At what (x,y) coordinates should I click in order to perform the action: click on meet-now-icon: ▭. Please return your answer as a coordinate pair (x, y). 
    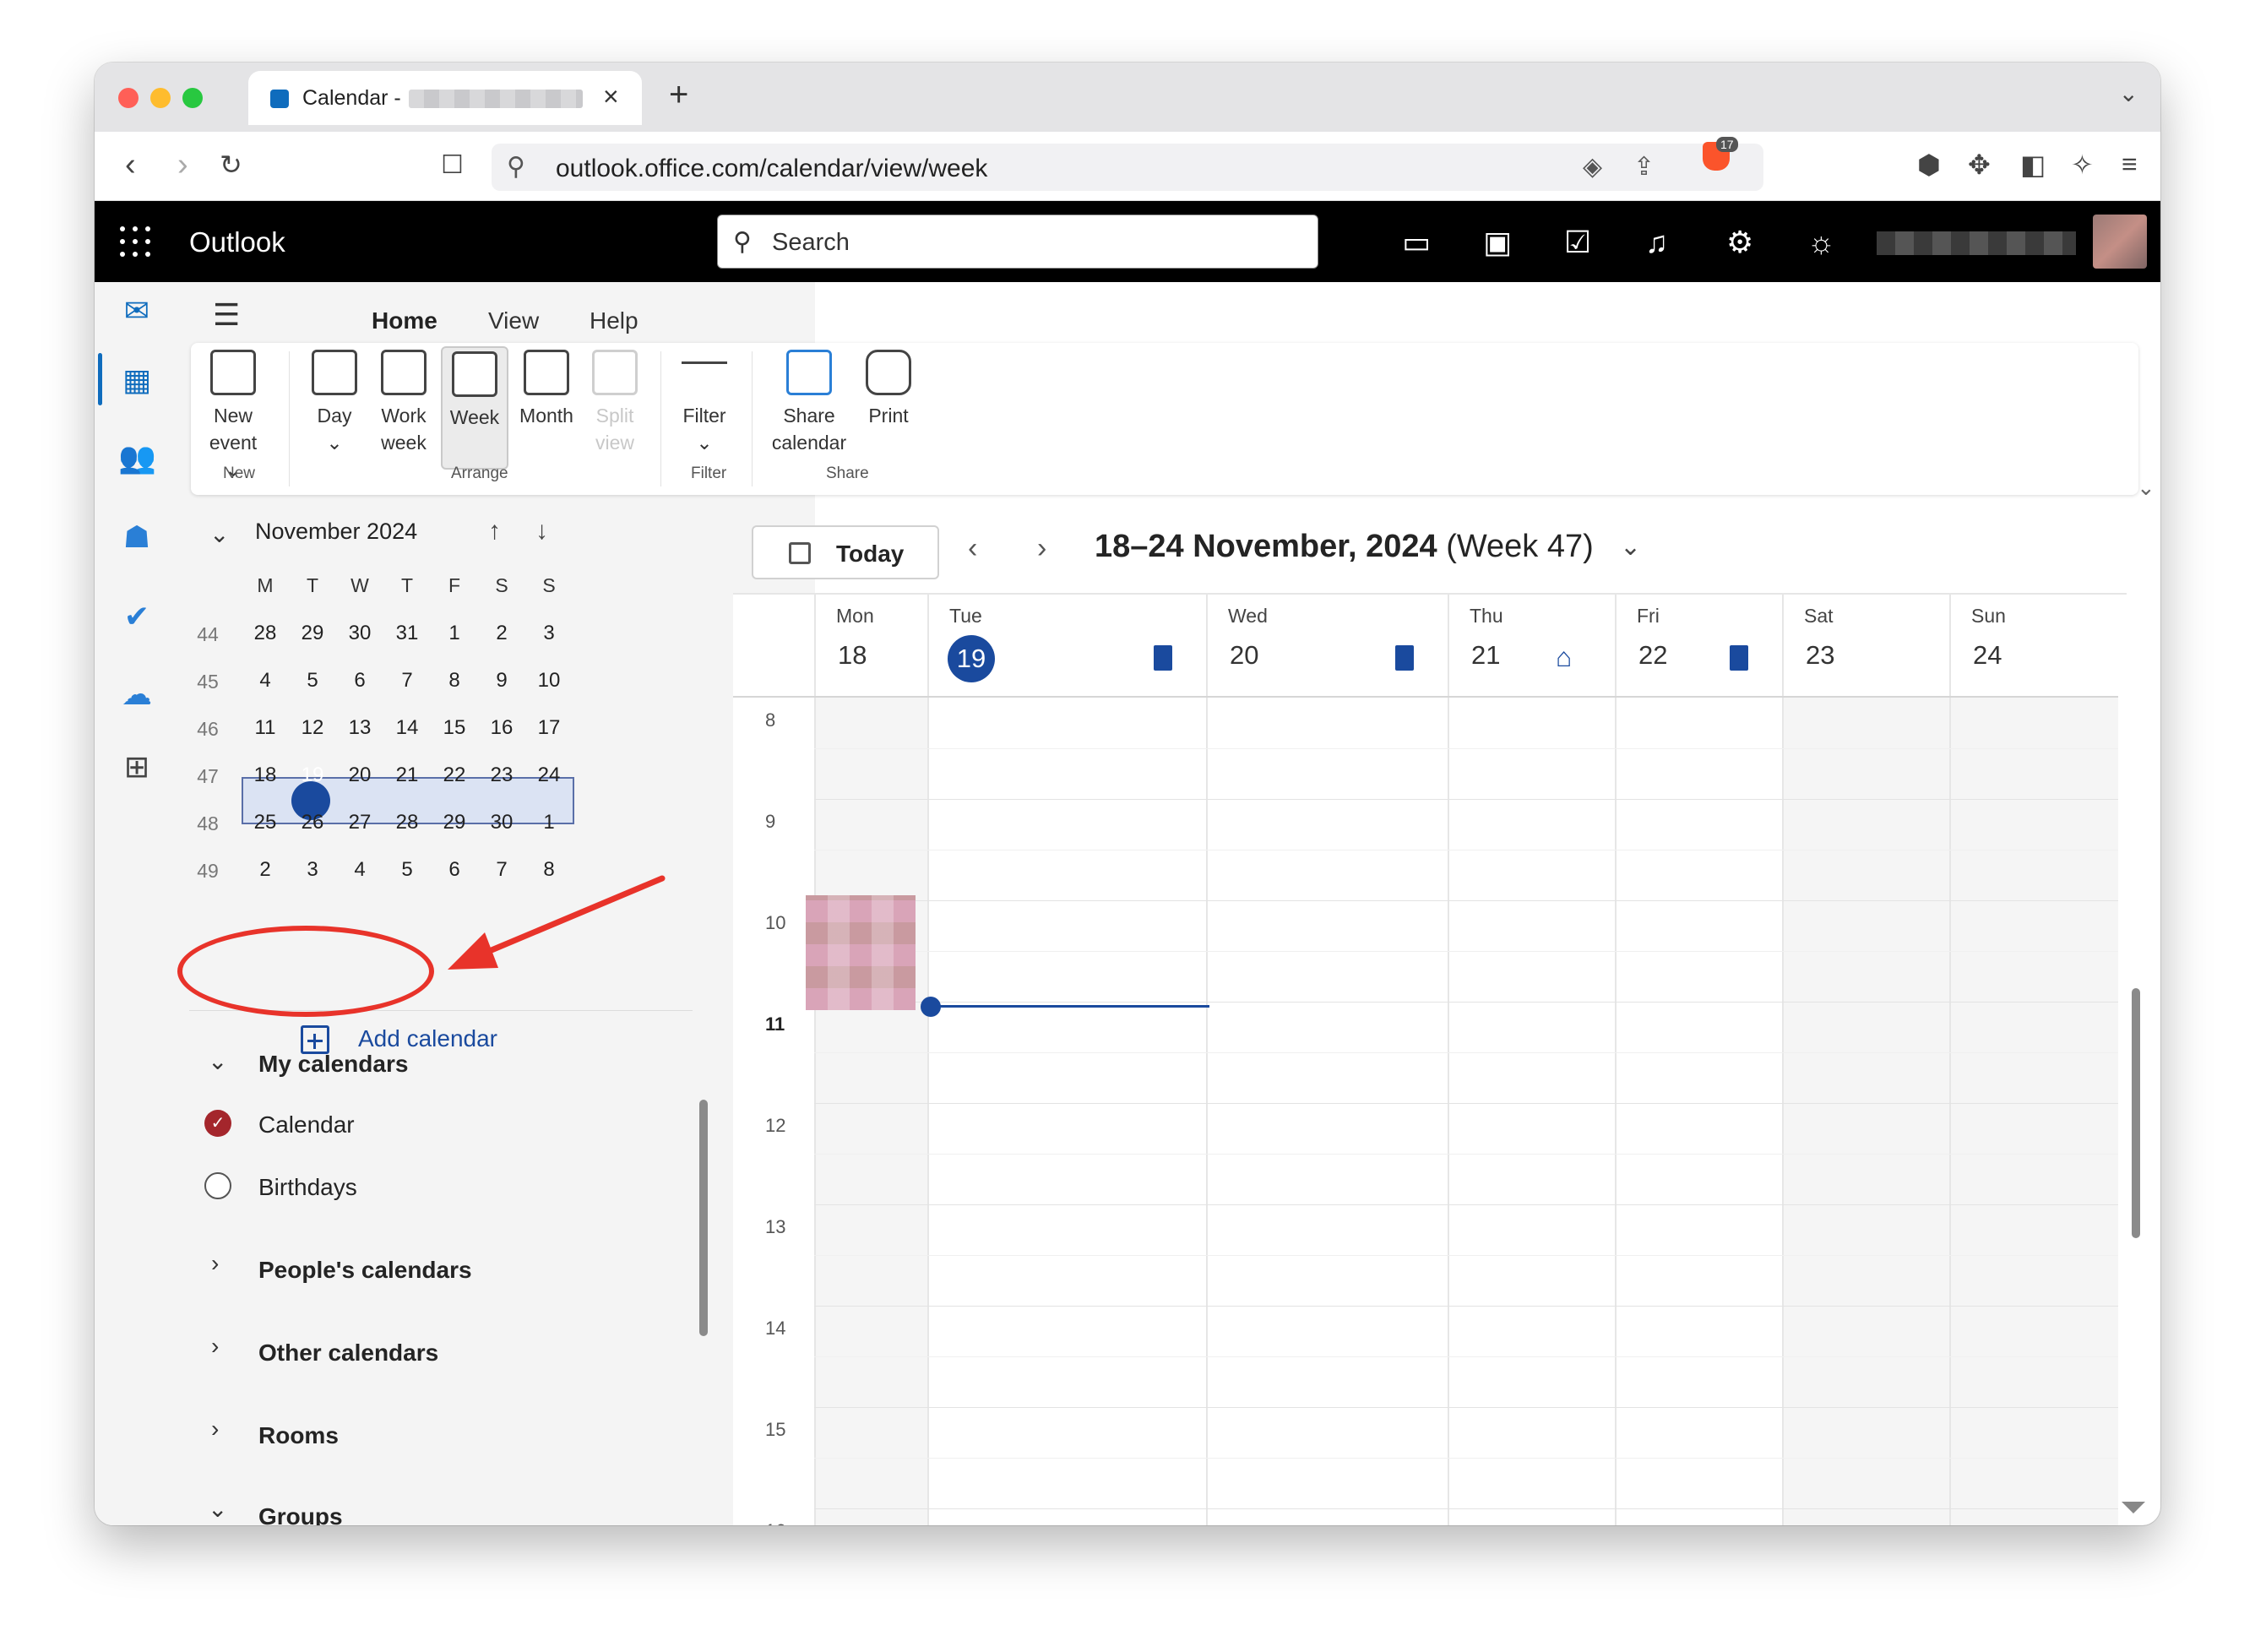
    Looking at the image, I should click on (1416, 242).